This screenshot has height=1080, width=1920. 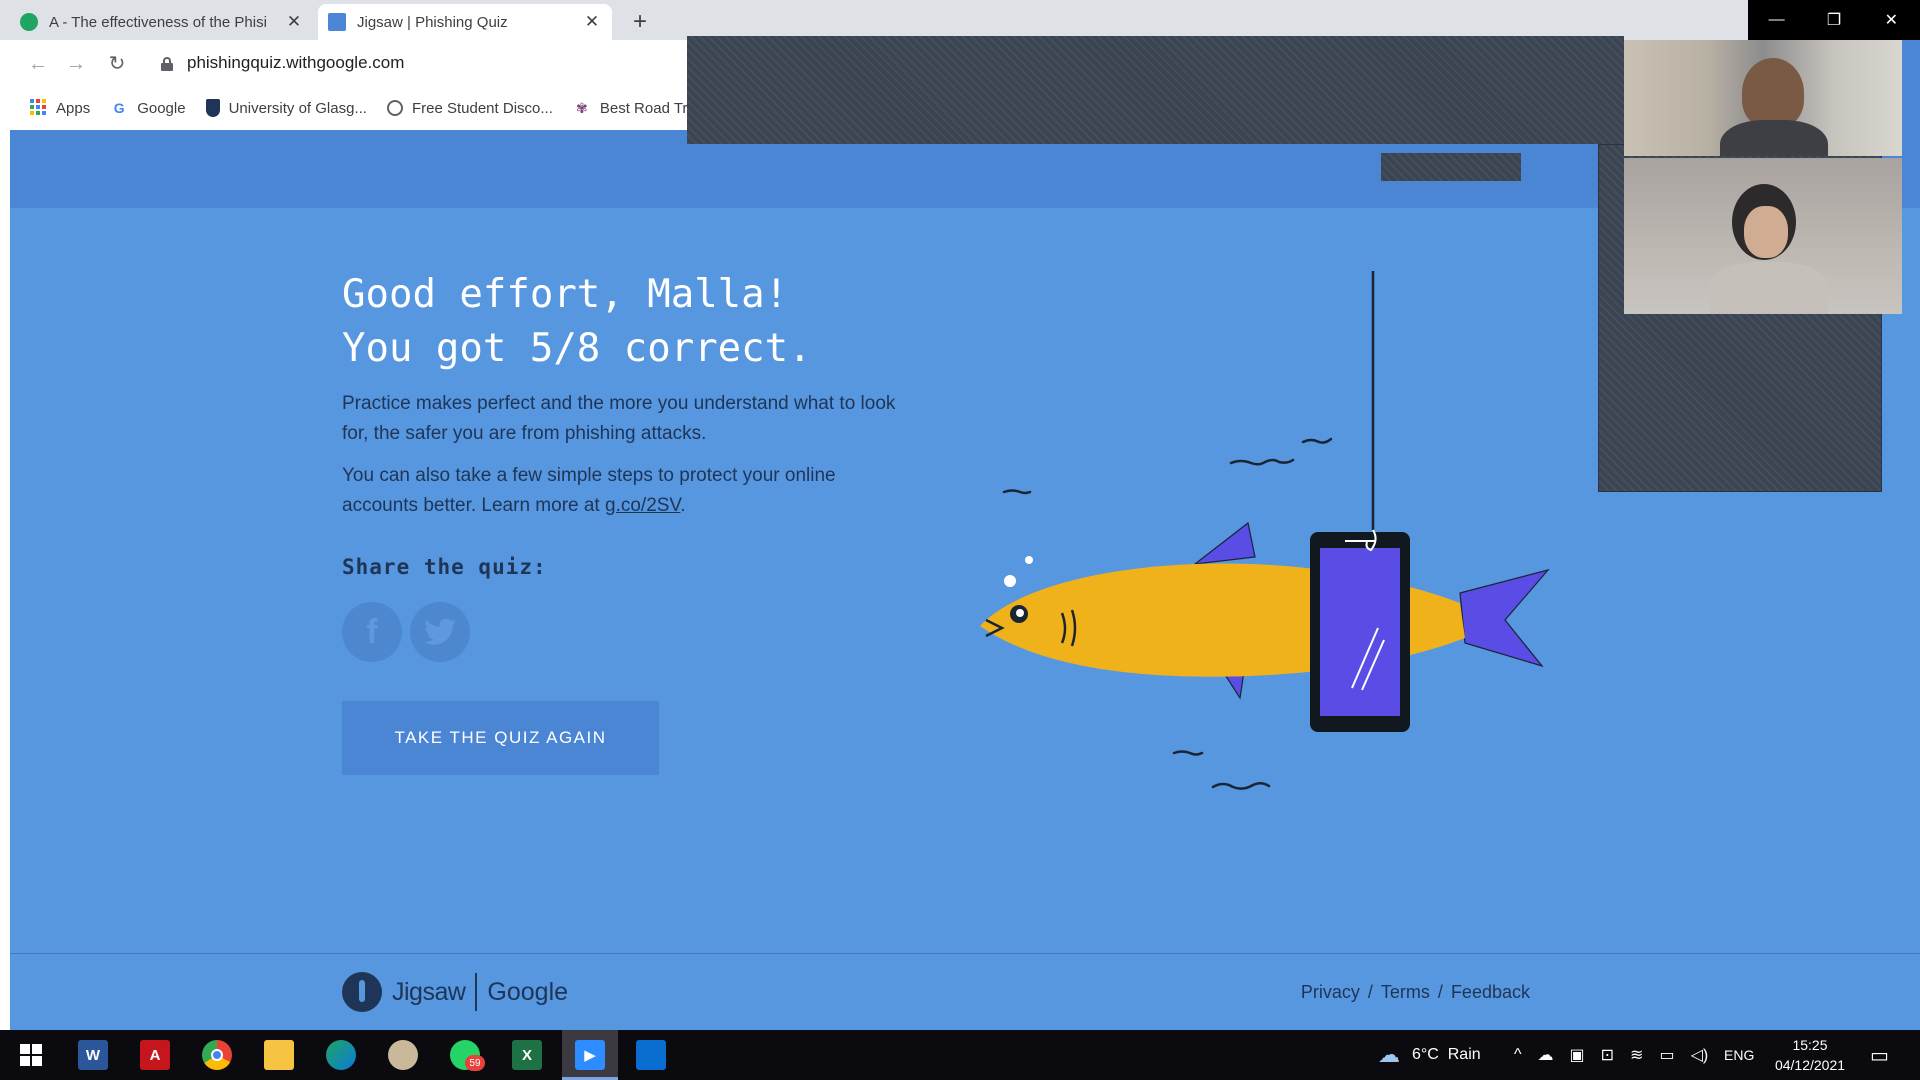 I want to click on thistle-icon: ✾, so click(x=582, y=108).